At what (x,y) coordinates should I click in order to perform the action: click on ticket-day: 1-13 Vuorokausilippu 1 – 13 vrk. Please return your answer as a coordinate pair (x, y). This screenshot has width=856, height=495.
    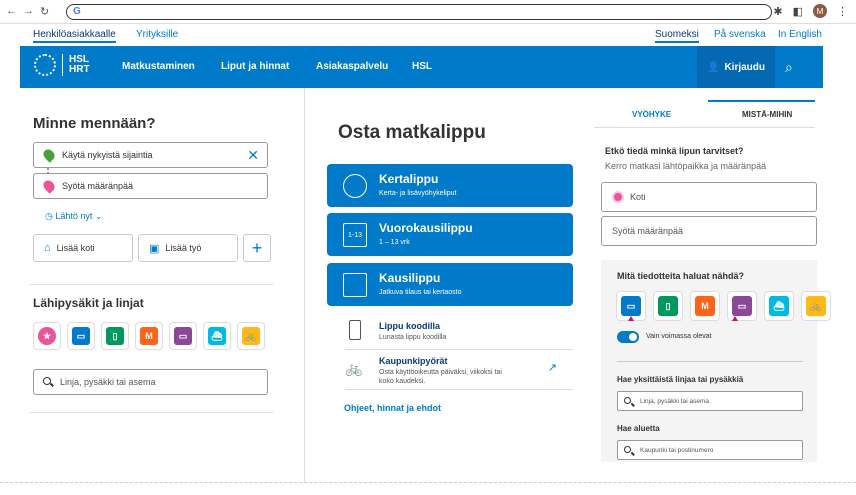
    Looking at the image, I should click on (450, 234).